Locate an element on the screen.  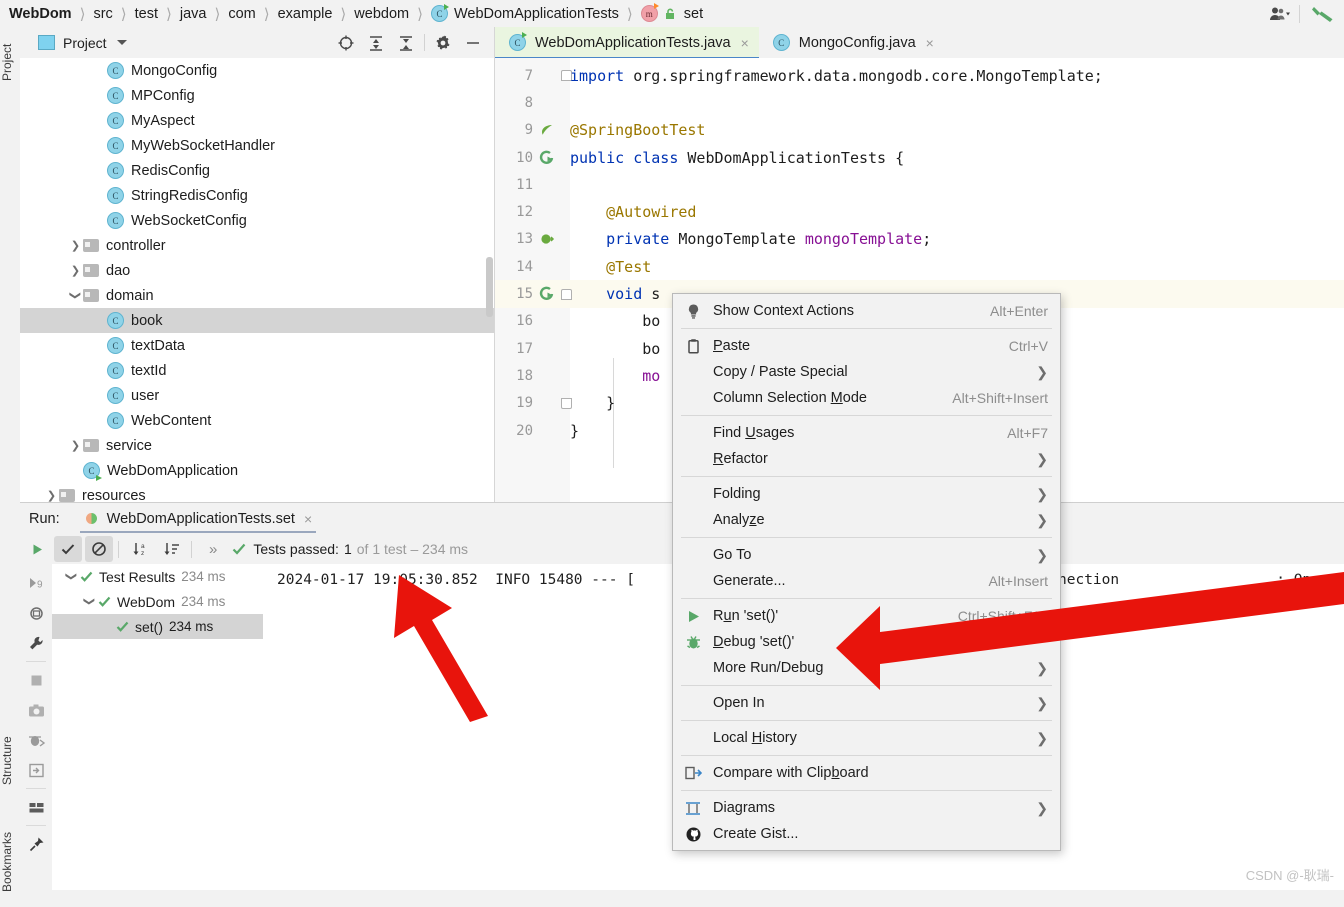
menu-item-debug-set: Debug 'set()' is located at coordinates (866, 642).